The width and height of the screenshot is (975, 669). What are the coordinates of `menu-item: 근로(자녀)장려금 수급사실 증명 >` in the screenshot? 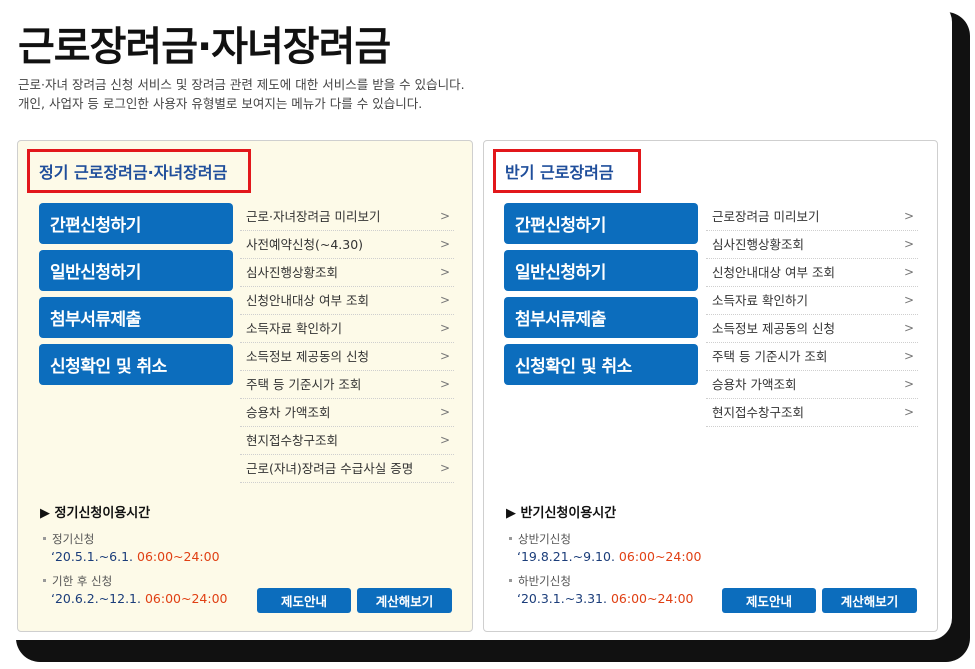 It's located at (347, 469).